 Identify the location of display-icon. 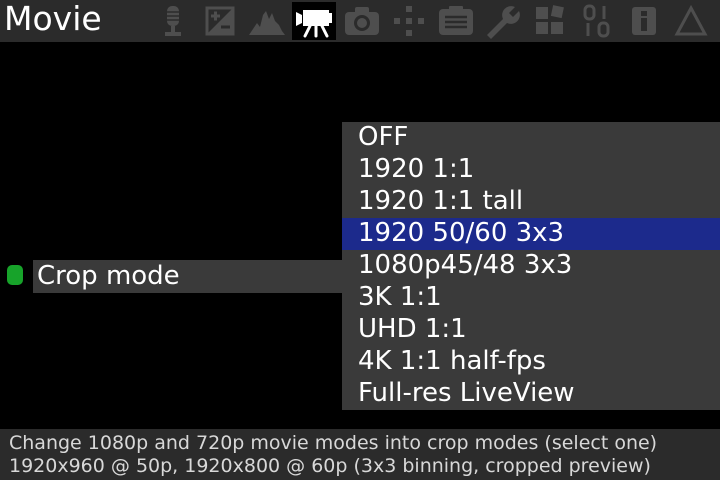
(456, 20).